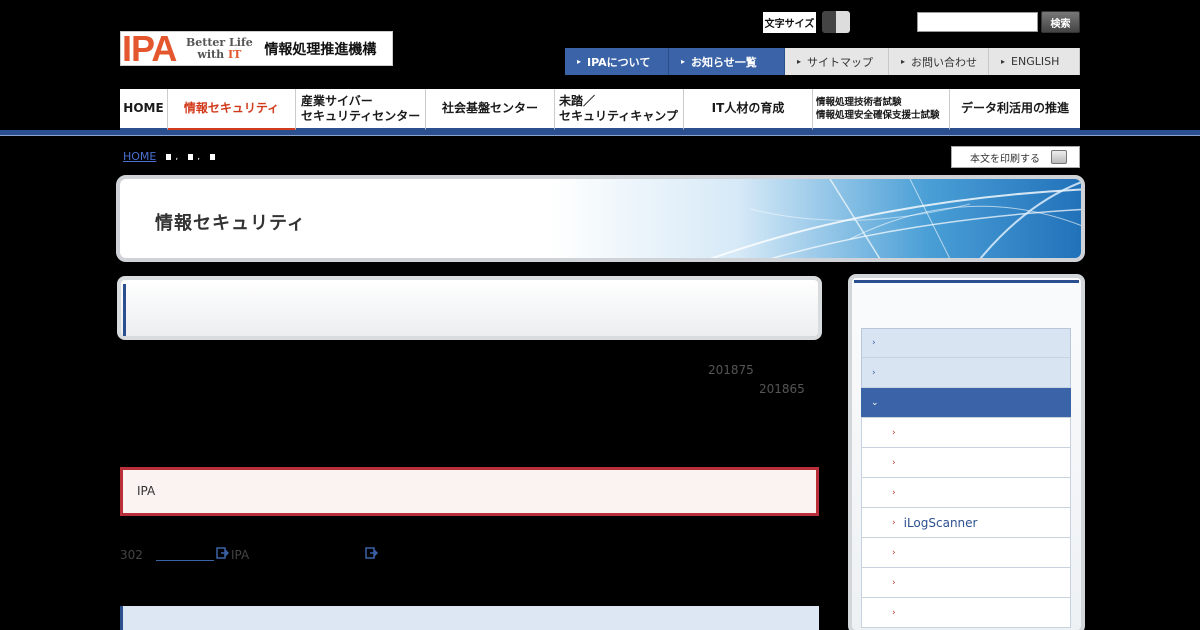 The image size is (1200, 630). I want to click on gnav-info-security: 情報セキュリティ, so click(232, 110).